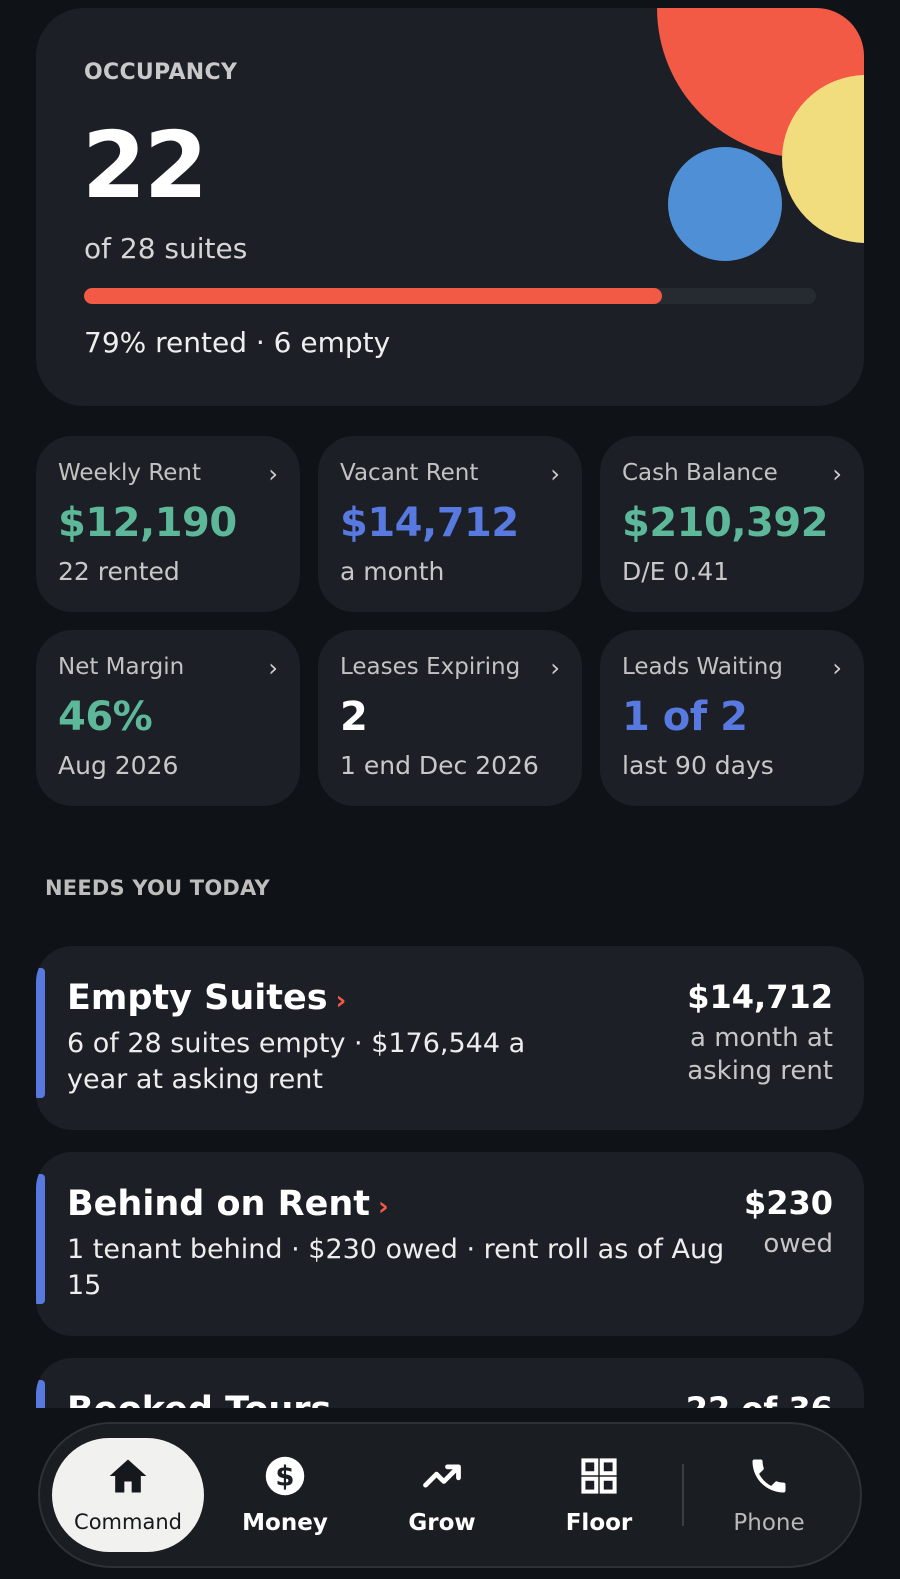 This screenshot has width=900, height=1579. I want to click on stat-label: Cash Balance, so click(700, 473).